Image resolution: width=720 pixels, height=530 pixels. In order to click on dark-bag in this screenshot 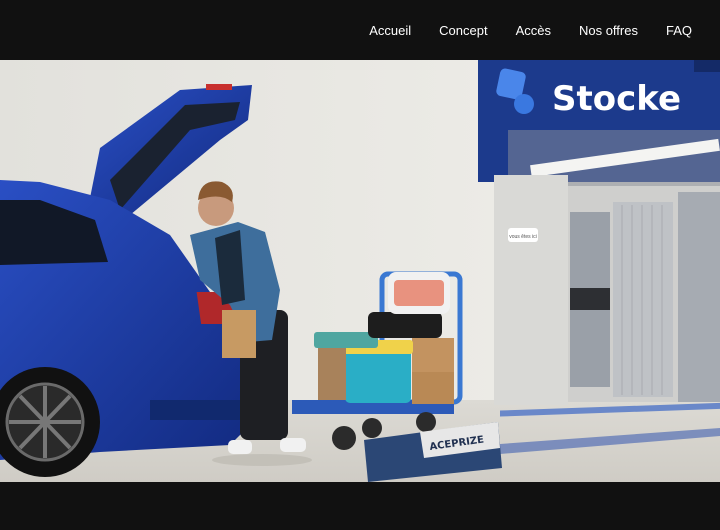, I will do `click(405, 325)`.